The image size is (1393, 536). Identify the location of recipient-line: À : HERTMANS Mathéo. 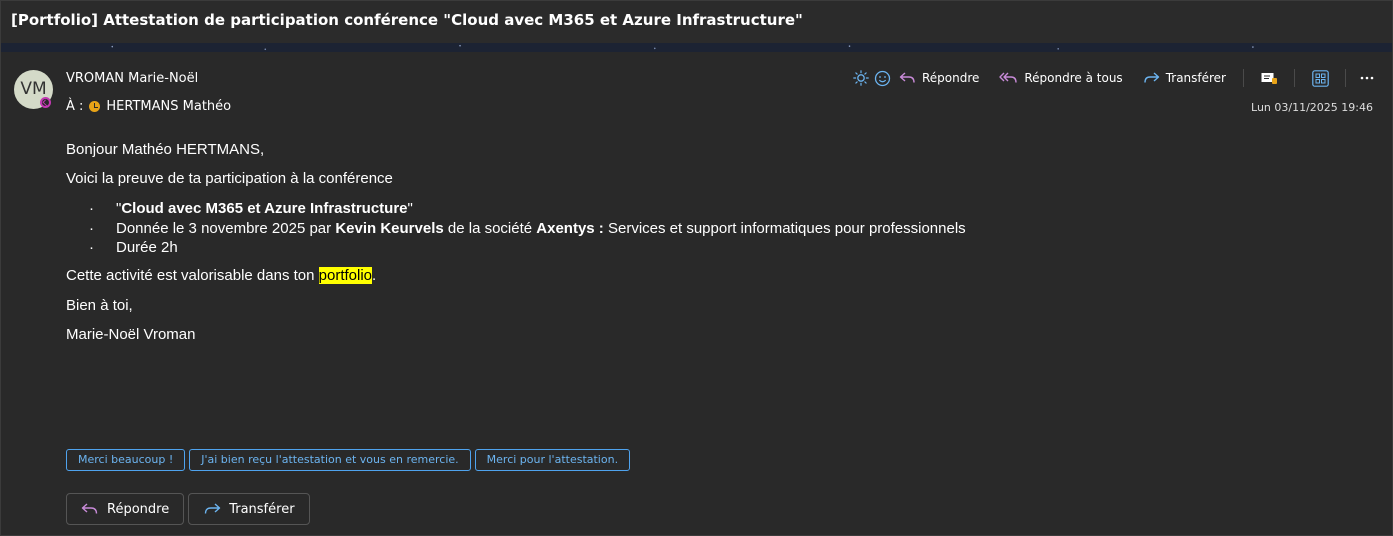
(148, 106).